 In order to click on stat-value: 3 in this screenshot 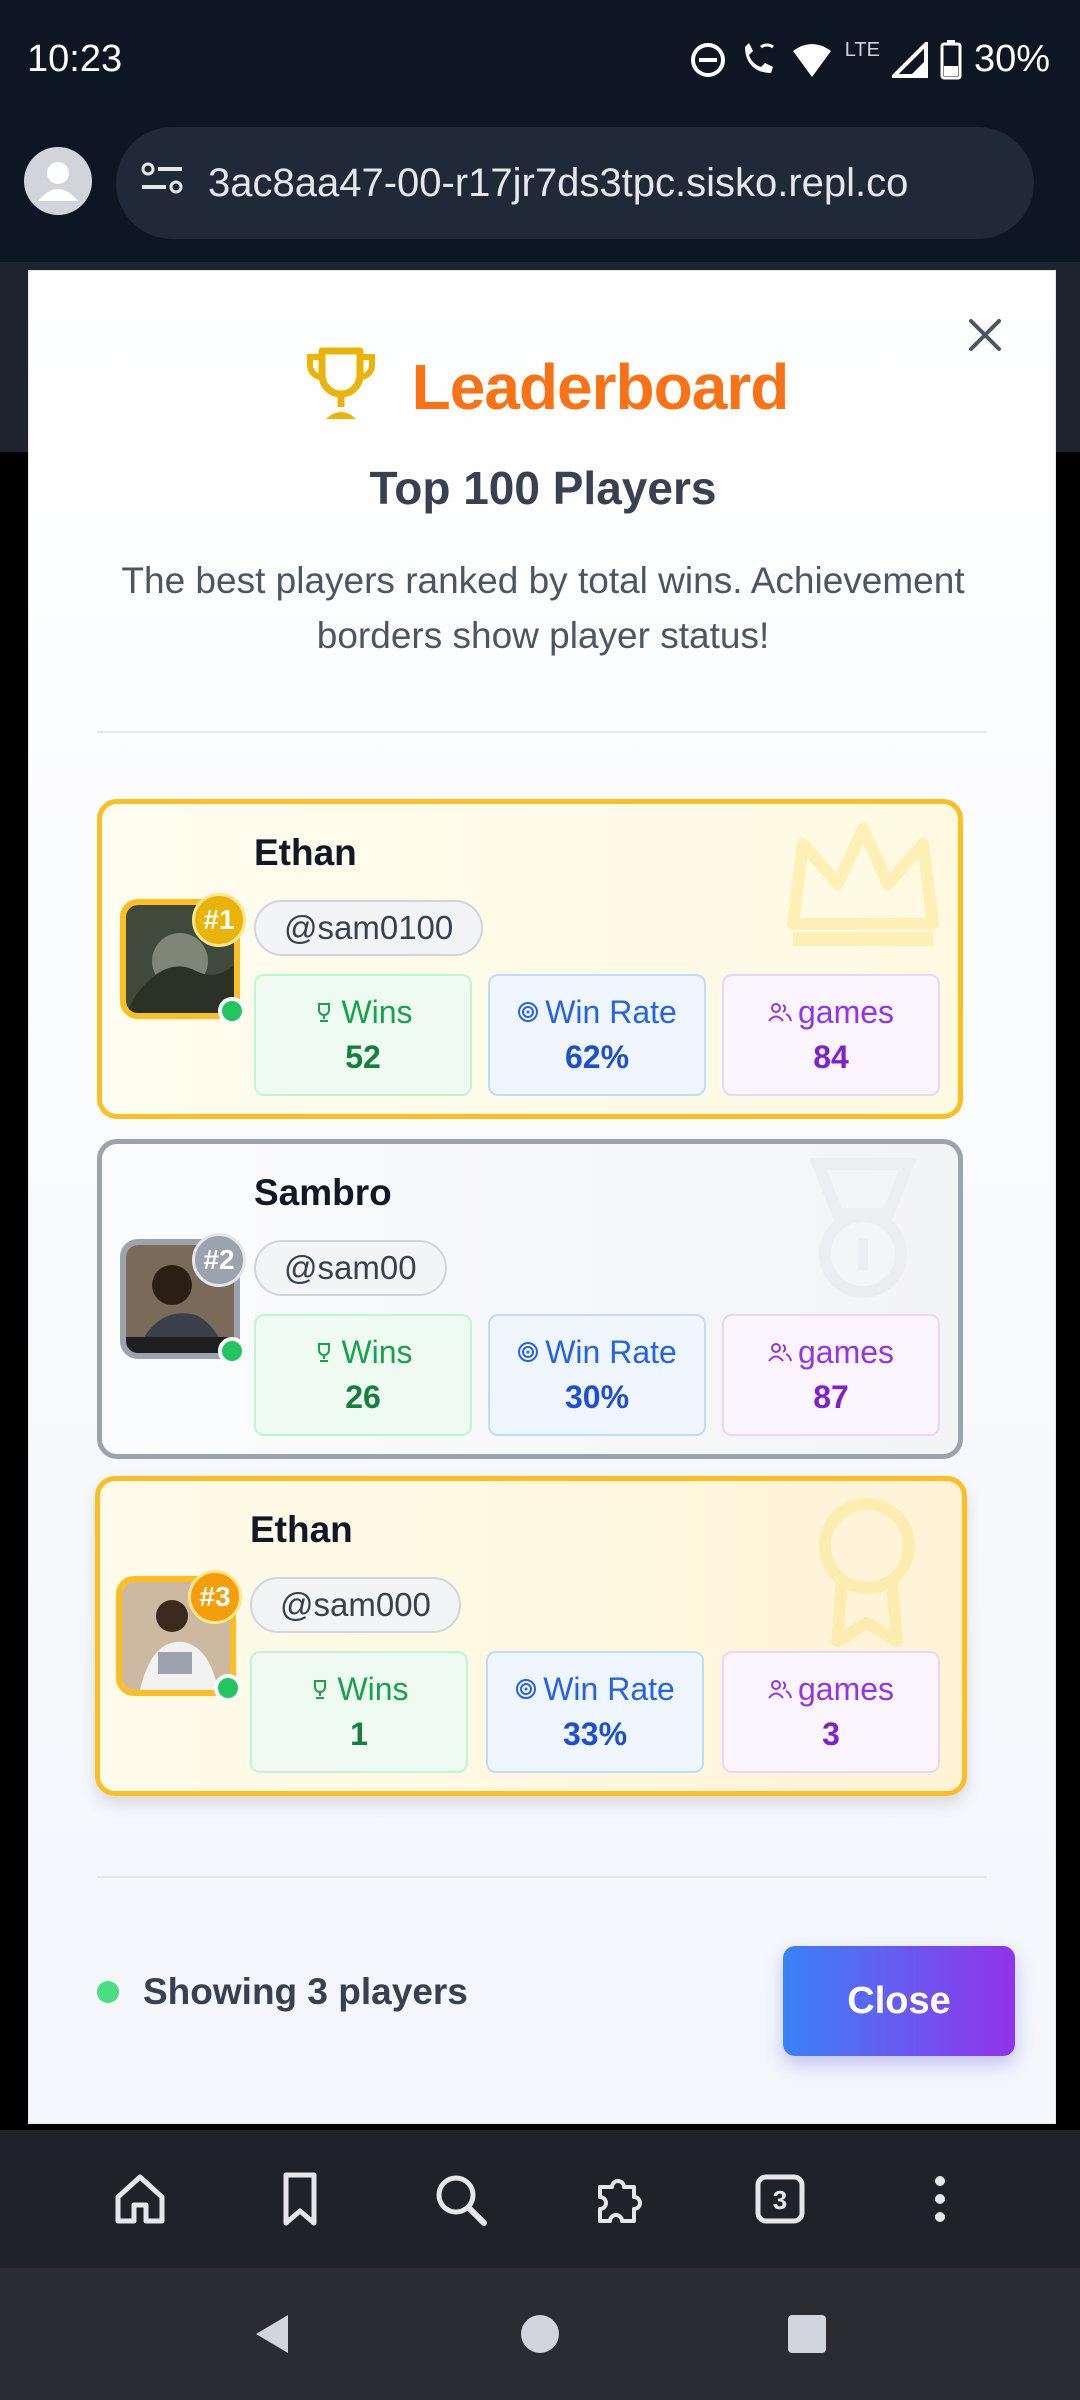, I will do `click(831, 1734)`.